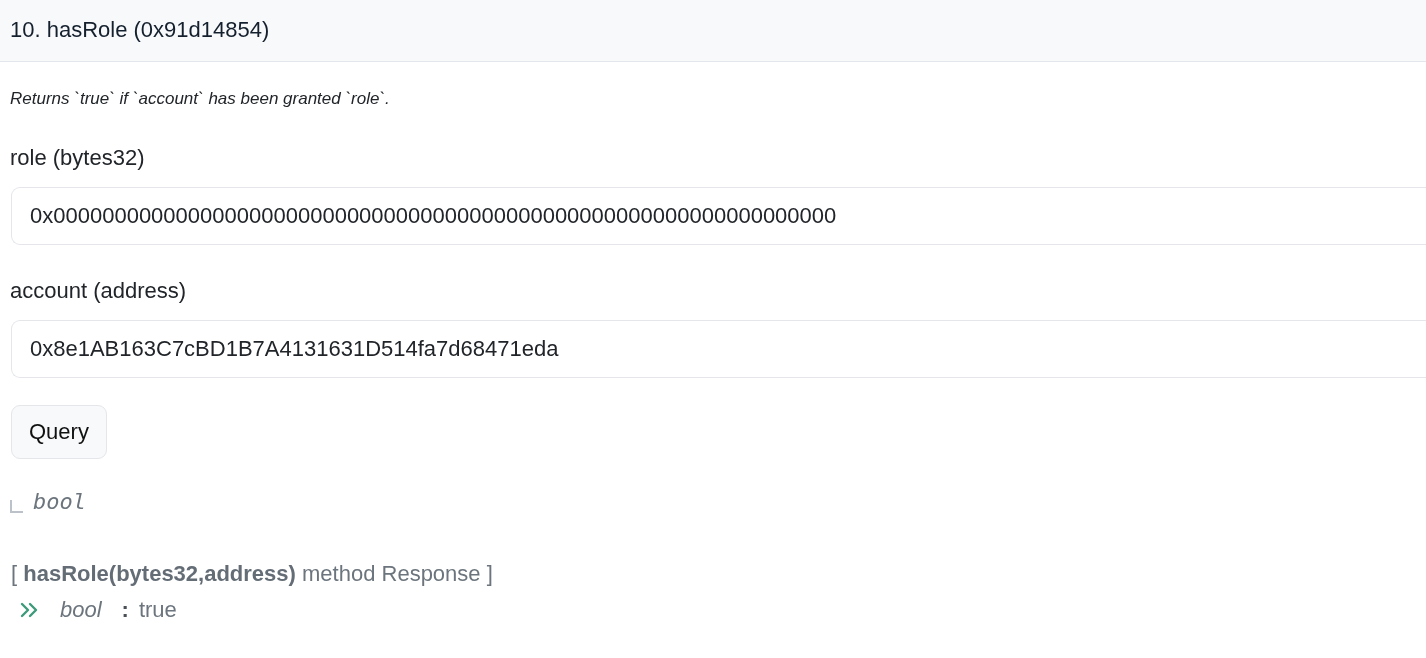  What do you see at coordinates (16, 506) in the screenshot?
I see `corner-icon` at bounding box center [16, 506].